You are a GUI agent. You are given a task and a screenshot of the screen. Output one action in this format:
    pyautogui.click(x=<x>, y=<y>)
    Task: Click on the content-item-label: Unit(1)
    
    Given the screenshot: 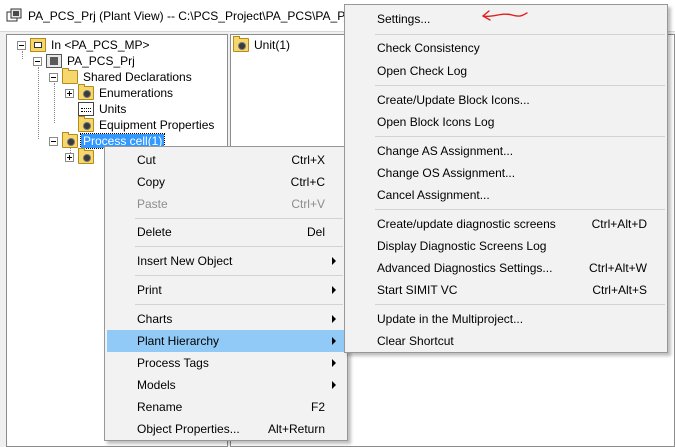 What is the action you would take?
    pyautogui.click(x=272, y=45)
    